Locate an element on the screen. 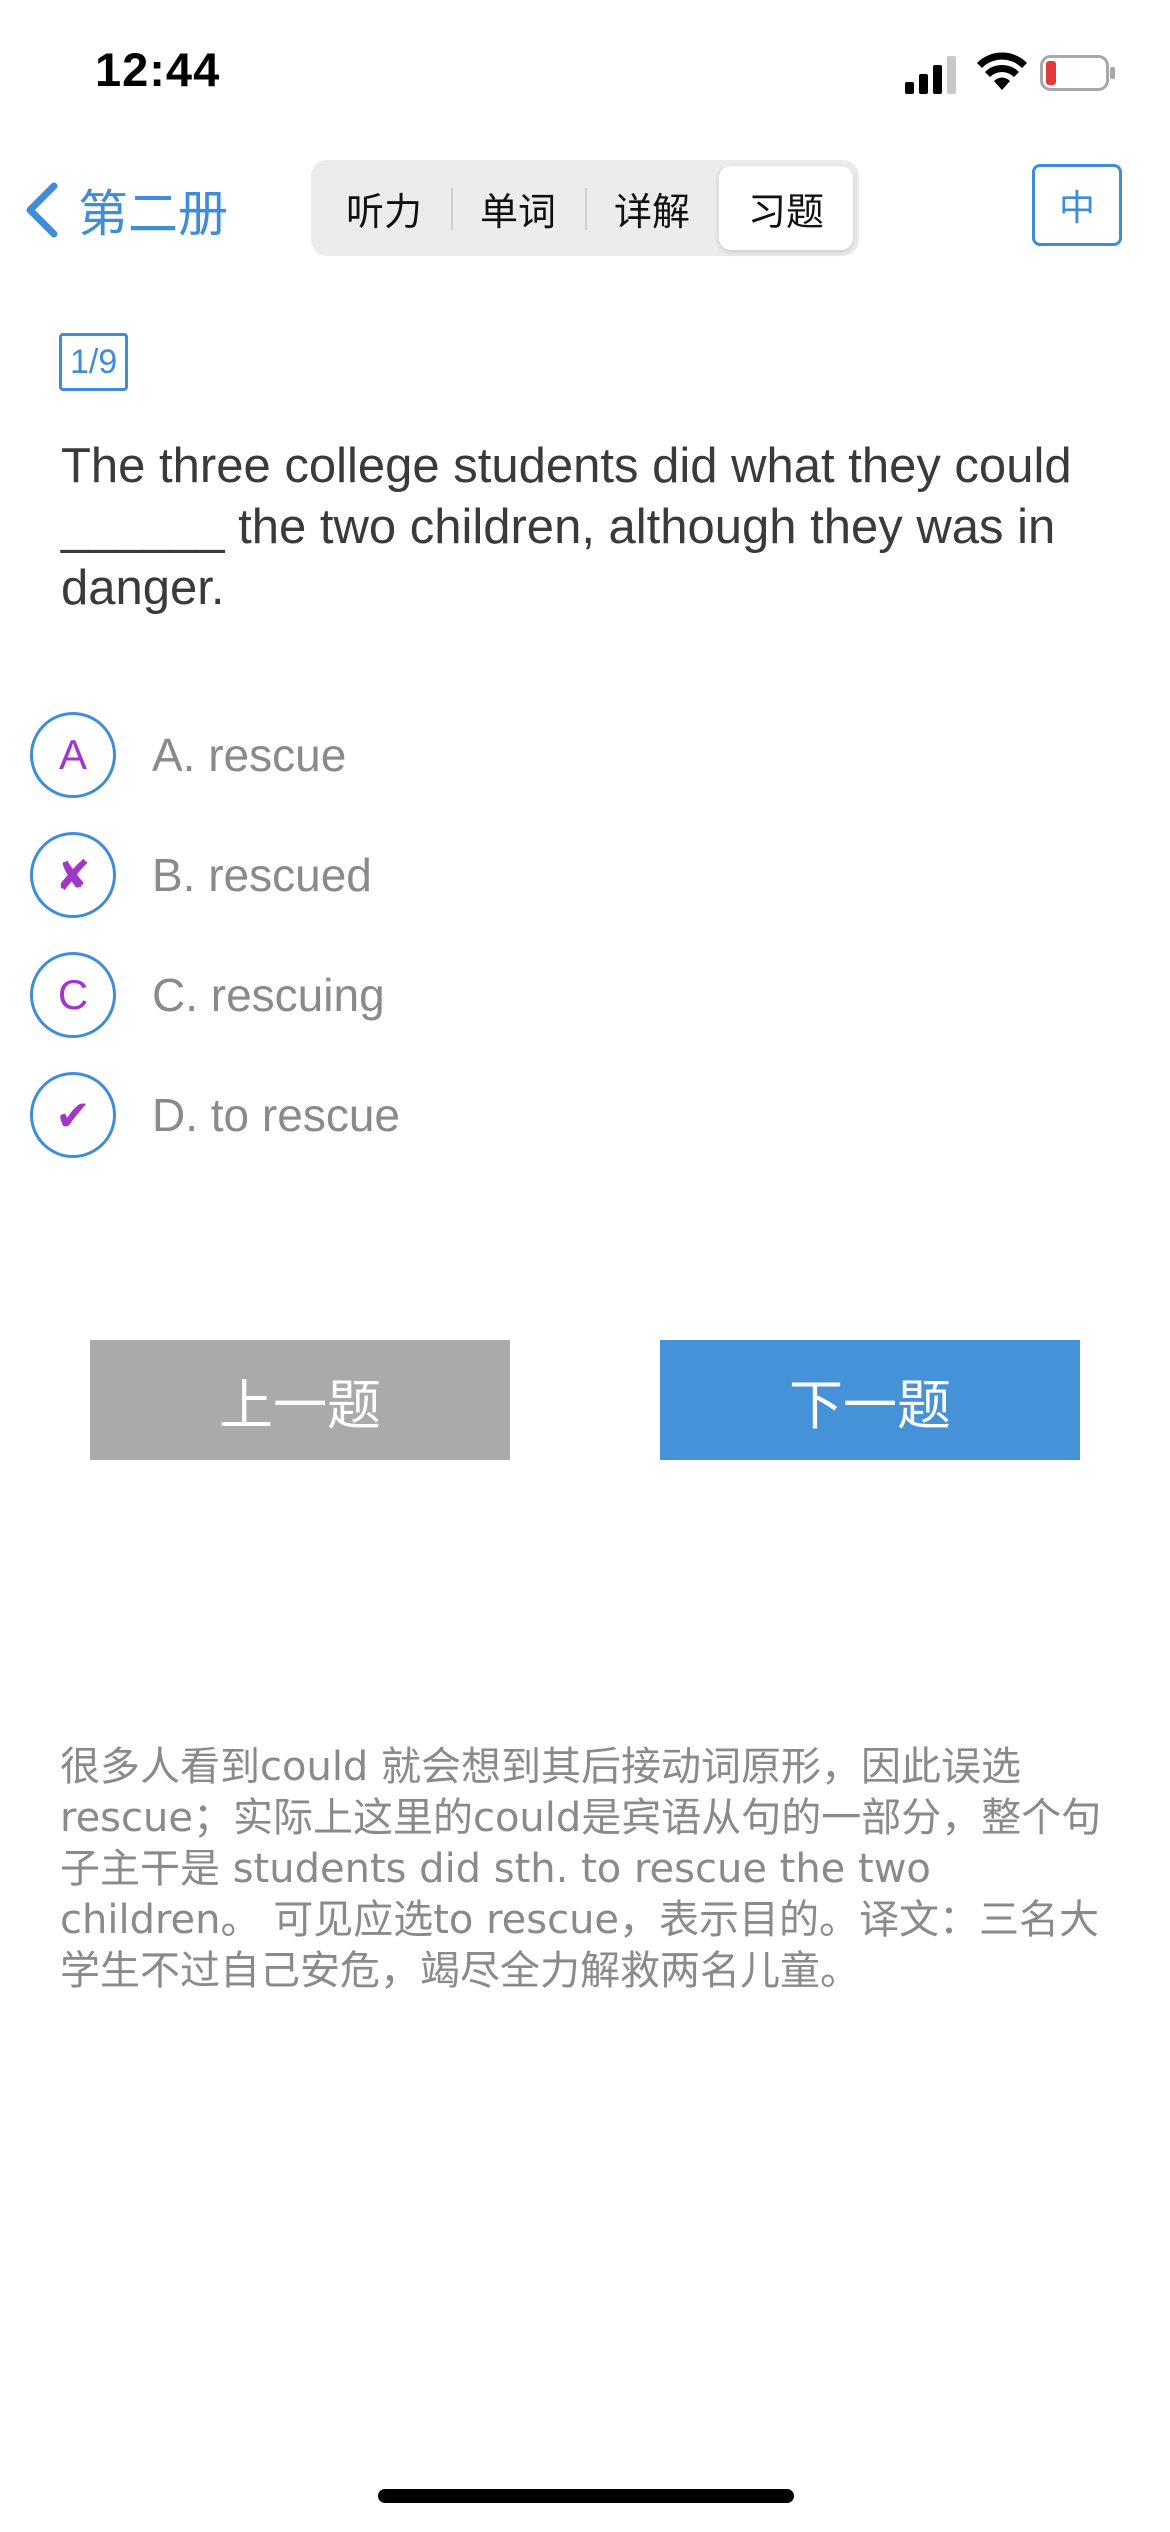 Image resolution: width=1170 pixels, height=2532 pixels. option-a: A A. rescue is located at coordinates (580, 755).